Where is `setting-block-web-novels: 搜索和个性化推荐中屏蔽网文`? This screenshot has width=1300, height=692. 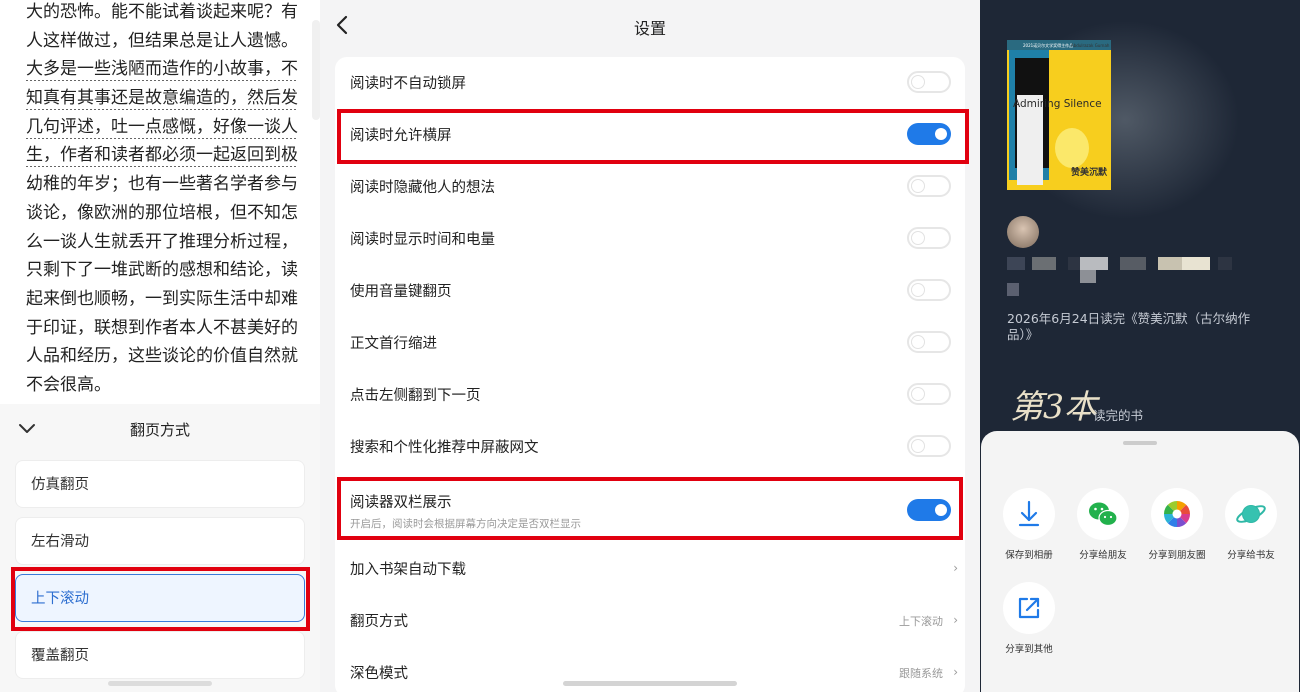
setting-block-web-novels: 搜索和个性化推荐中屏蔽网文 is located at coordinates (650, 447).